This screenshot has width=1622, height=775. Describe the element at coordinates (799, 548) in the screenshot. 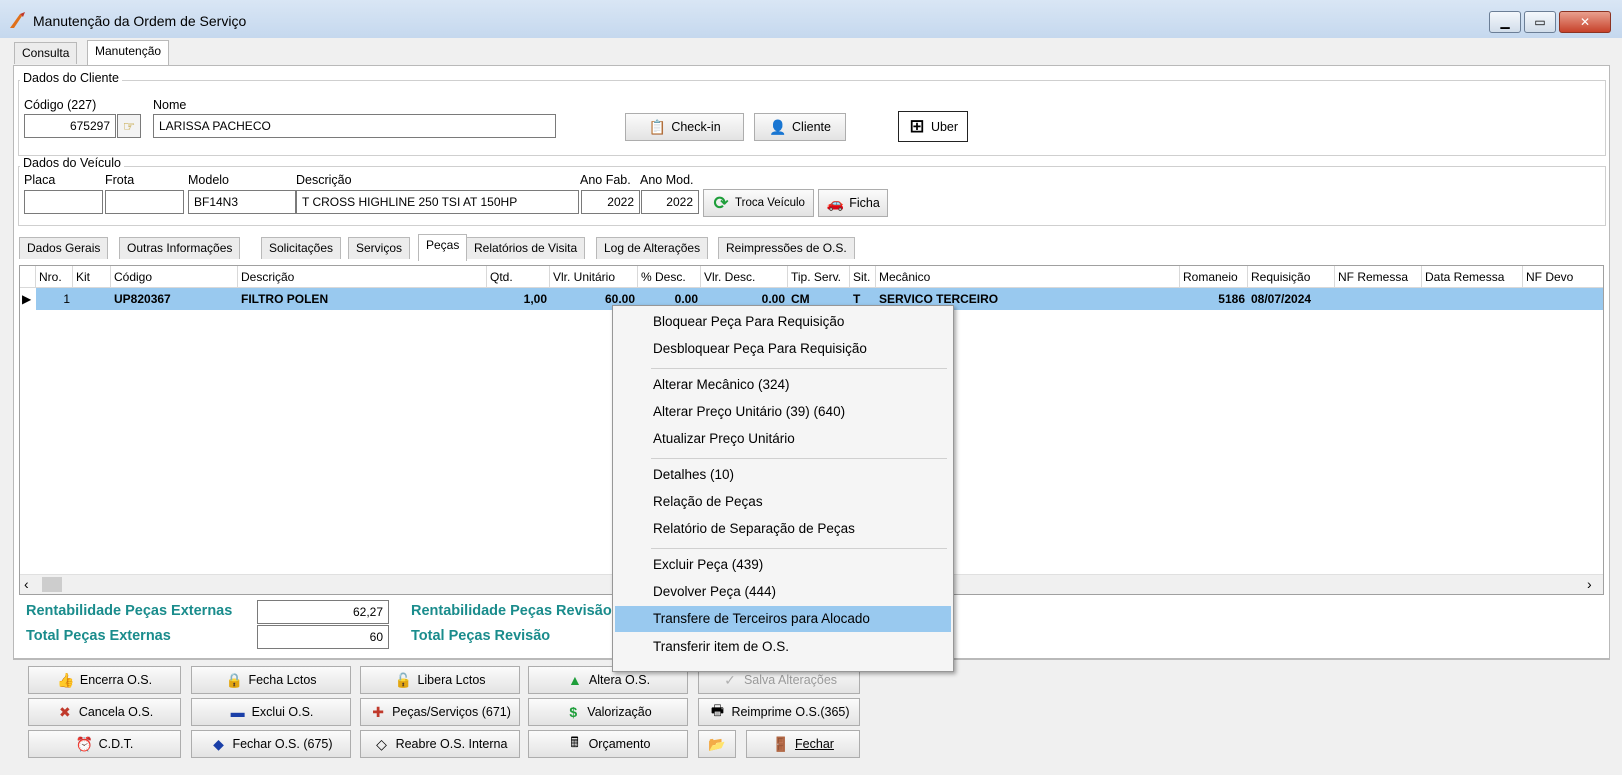

I see `menu-separator` at that location.